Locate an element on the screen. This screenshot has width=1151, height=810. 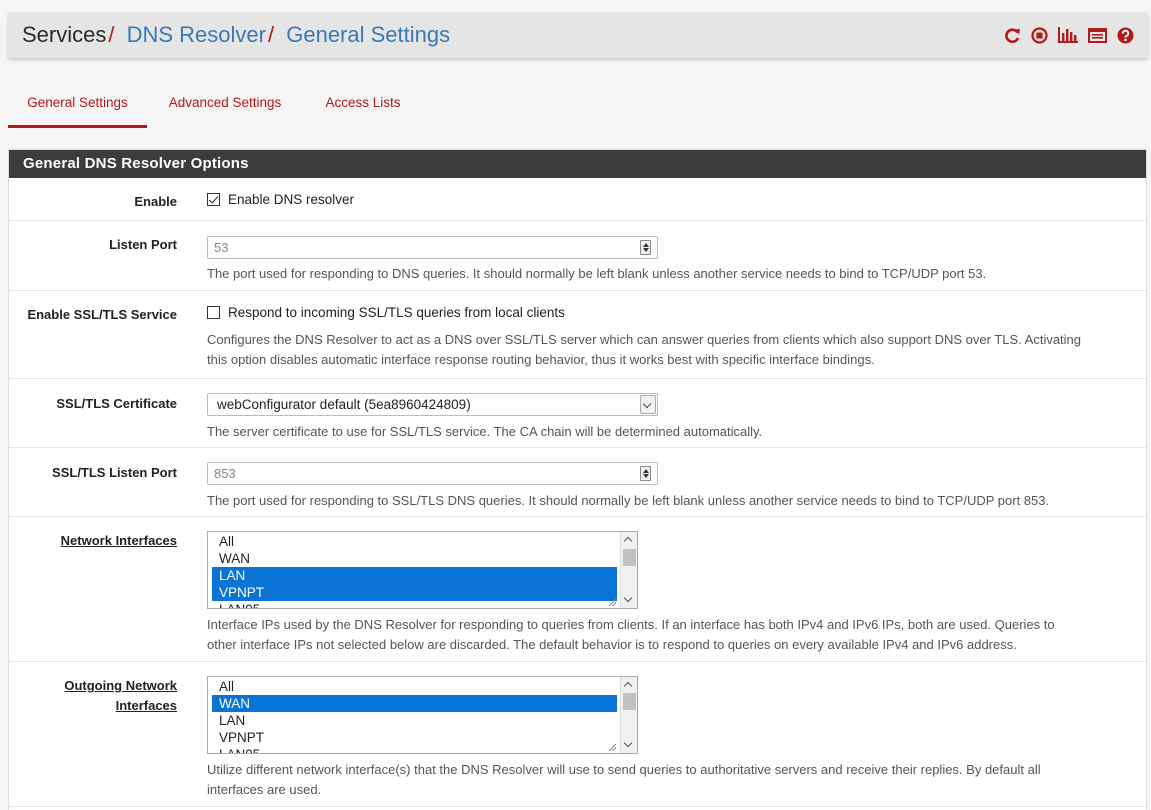
network-interfaces-listbox: All WAN LAN VPNPT LAN05 is located at coordinates (422, 570).